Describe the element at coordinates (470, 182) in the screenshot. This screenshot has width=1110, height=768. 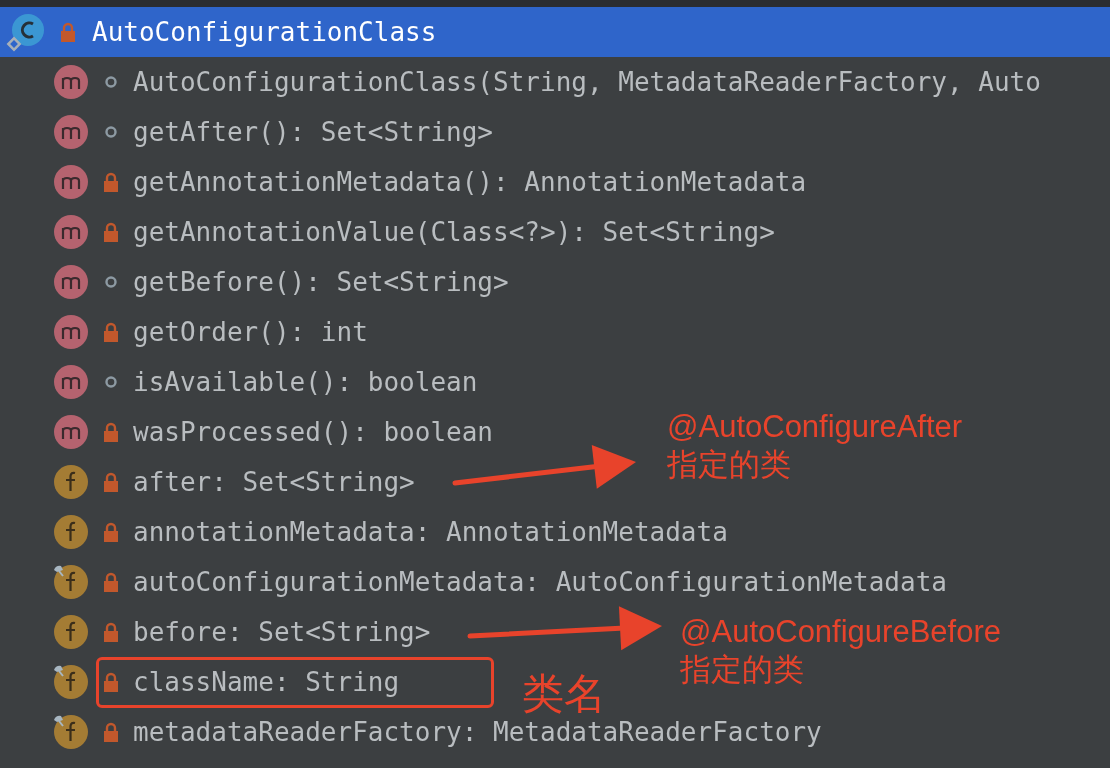
I see `member-signature: getAnnotationMetadata(): AnnotationMetadata` at that location.